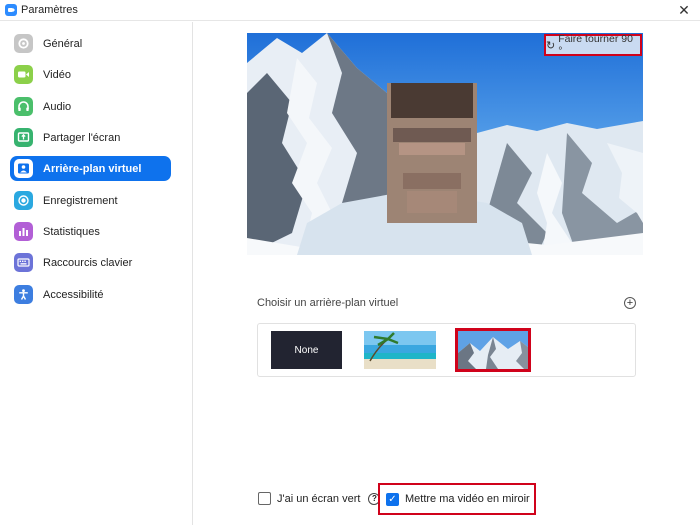 The height and width of the screenshot is (525, 700). I want to click on background-thumbnails-panel: None, so click(446, 350).